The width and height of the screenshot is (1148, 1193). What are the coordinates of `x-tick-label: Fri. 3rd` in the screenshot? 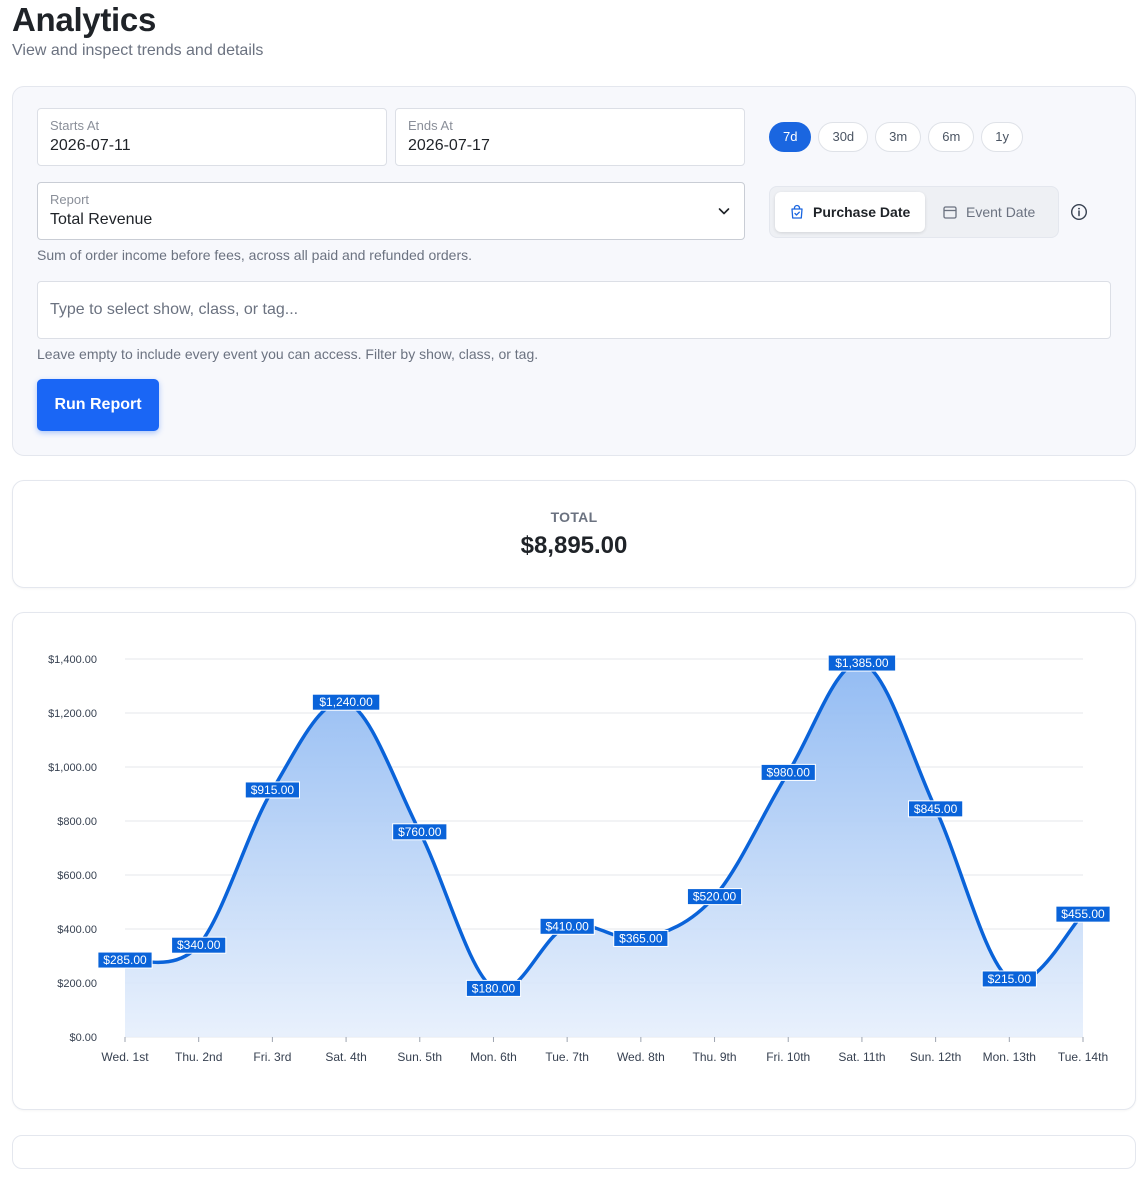 It's located at (272, 1057).